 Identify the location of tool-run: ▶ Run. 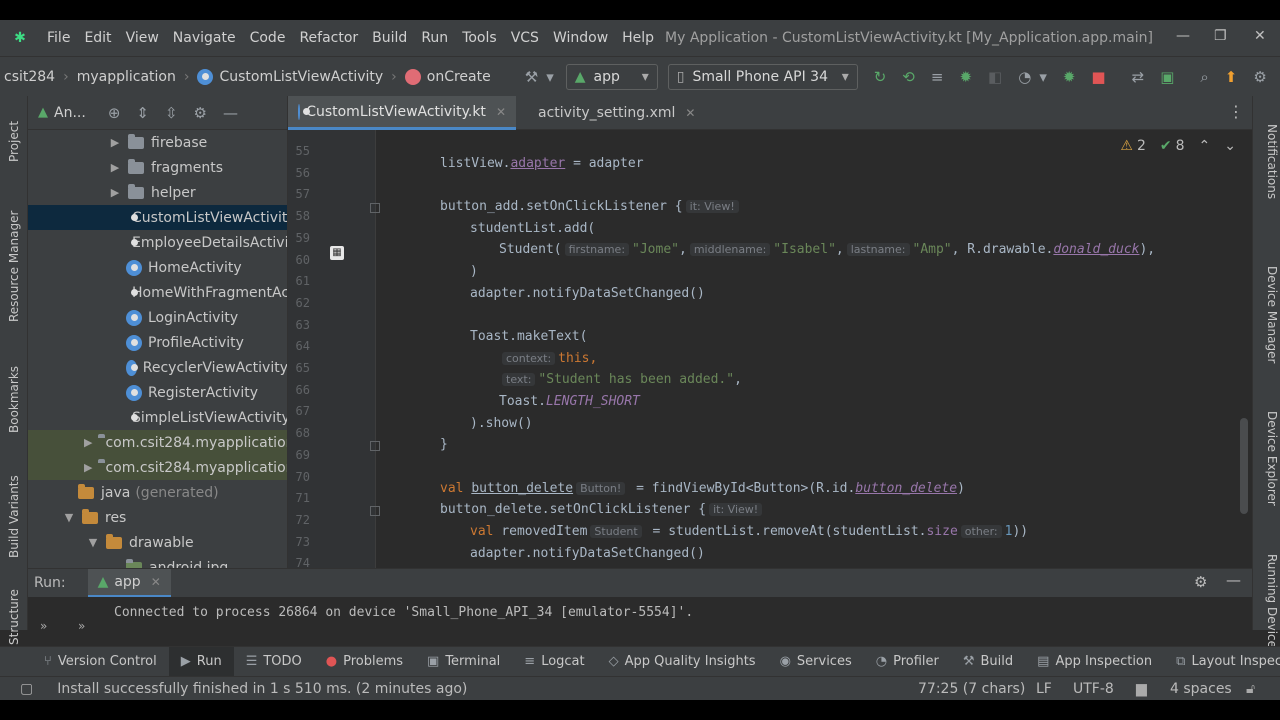
(201, 661).